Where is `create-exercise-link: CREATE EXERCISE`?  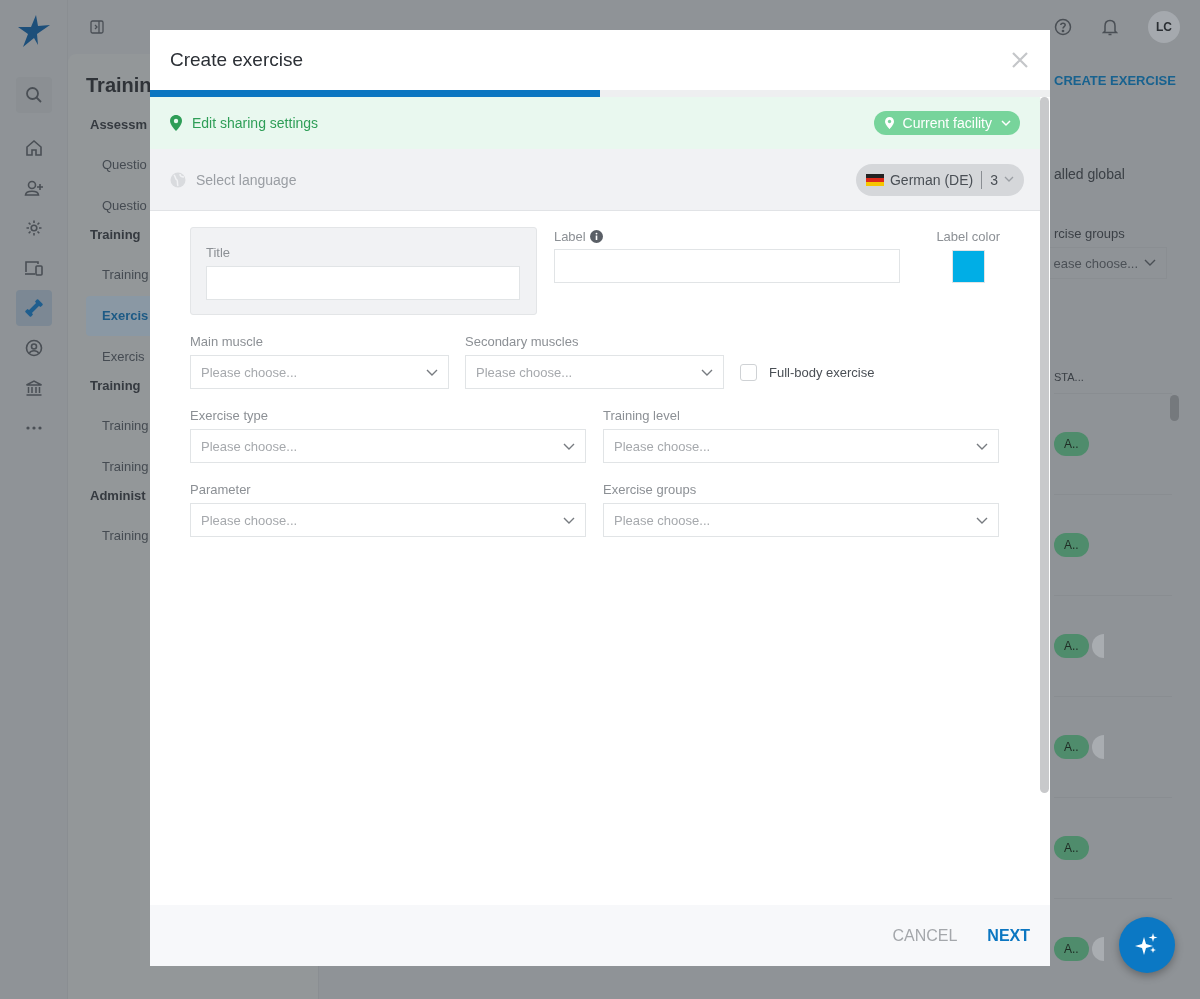
create-exercise-link: CREATE EXERCISE is located at coordinates (1115, 80).